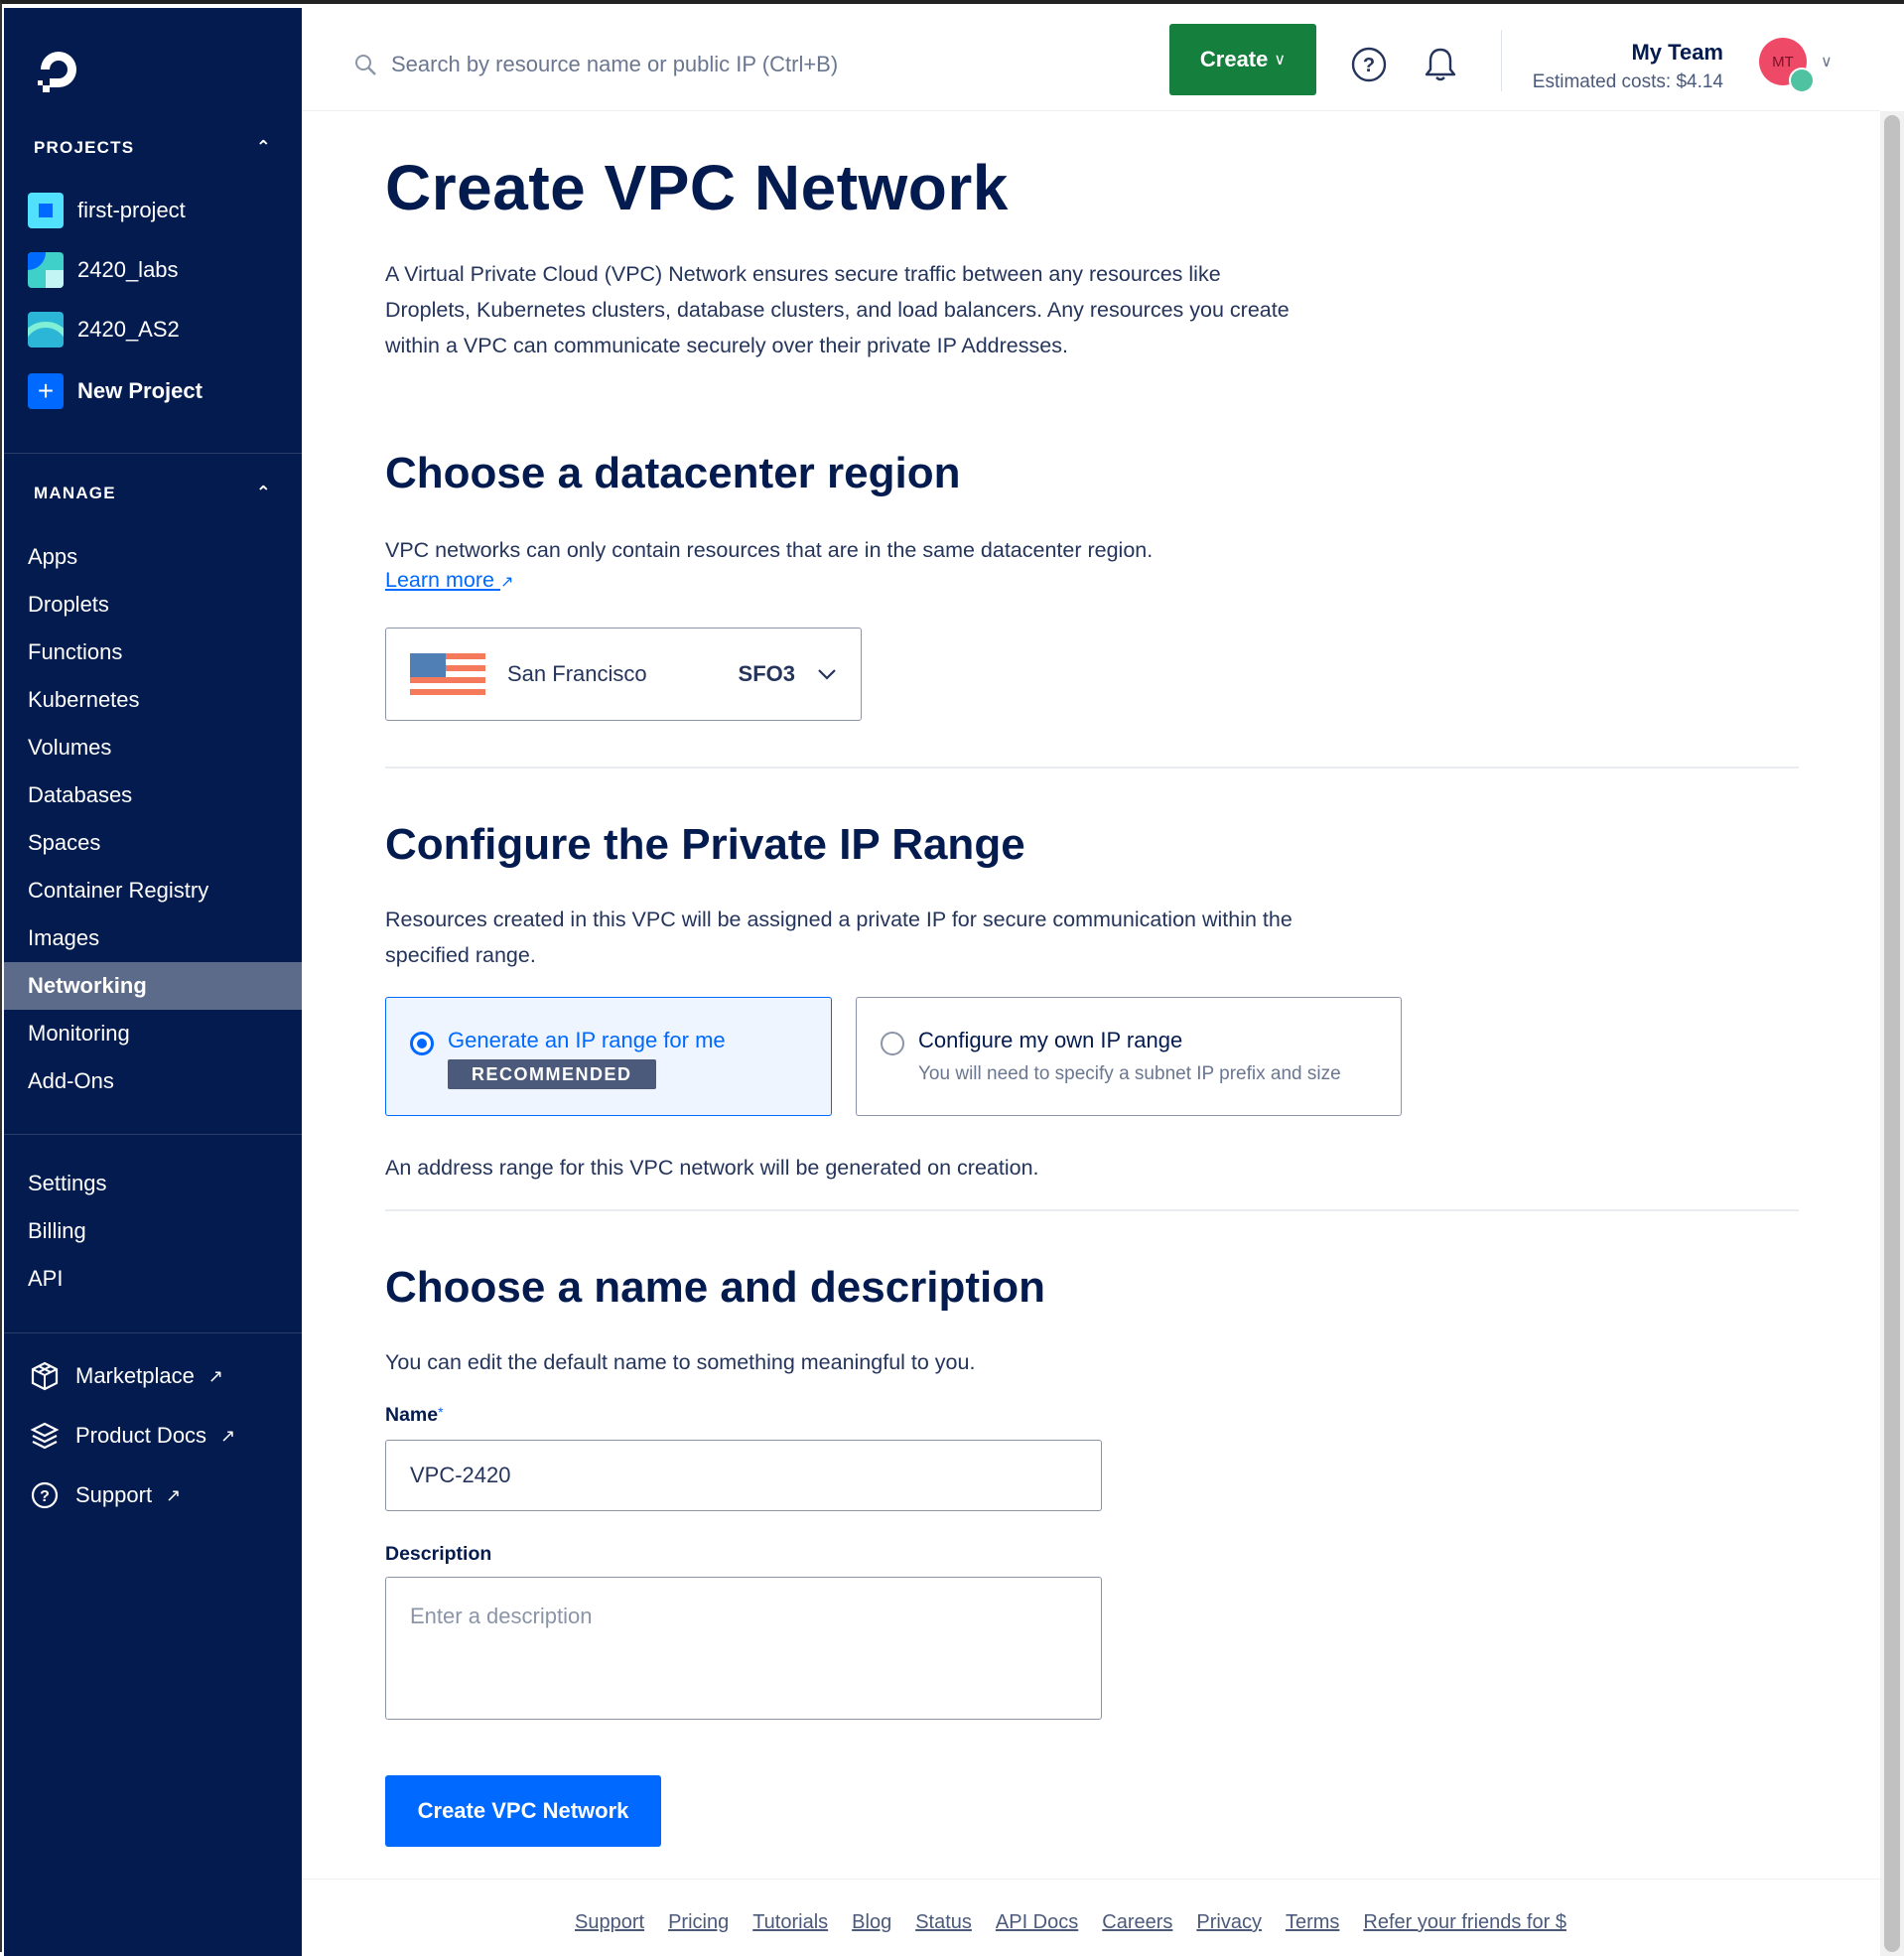  What do you see at coordinates (153, 890) in the screenshot?
I see `sidebar-item-container-registry: Container Registry` at bounding box center [153, 890].